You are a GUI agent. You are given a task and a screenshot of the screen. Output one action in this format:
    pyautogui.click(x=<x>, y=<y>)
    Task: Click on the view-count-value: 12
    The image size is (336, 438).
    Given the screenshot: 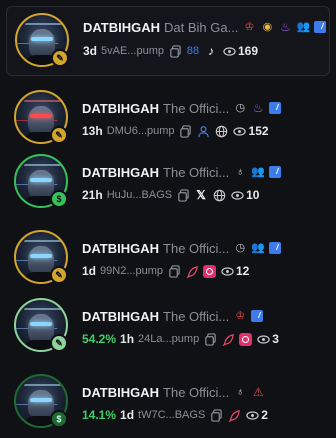 What is the action you would take?
    pyautogui.click(x=243, y=271)
    